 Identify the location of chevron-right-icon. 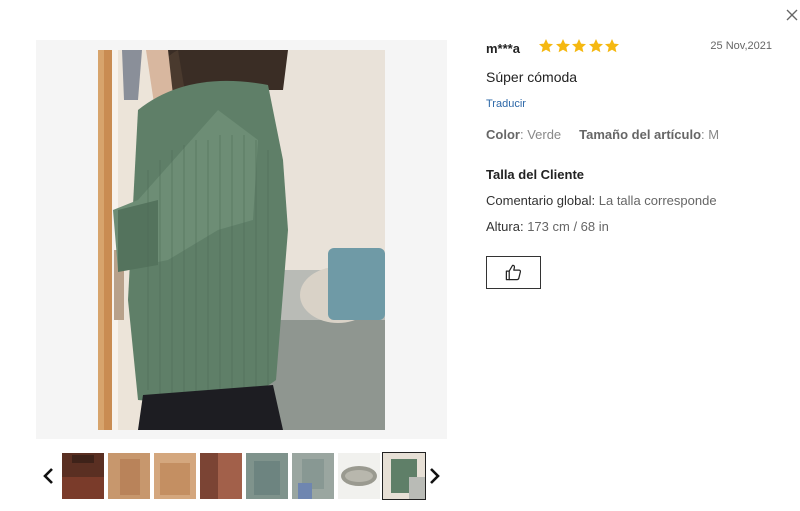
(435, 476).